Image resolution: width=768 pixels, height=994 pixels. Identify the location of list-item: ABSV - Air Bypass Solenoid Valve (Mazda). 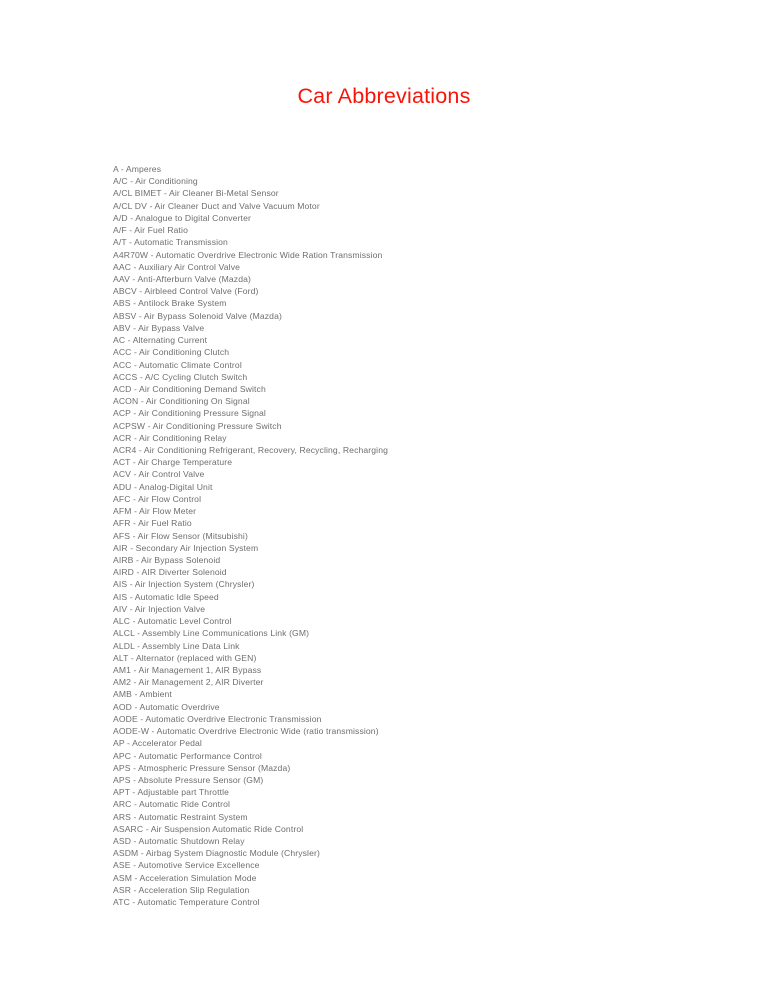
(197, 315).